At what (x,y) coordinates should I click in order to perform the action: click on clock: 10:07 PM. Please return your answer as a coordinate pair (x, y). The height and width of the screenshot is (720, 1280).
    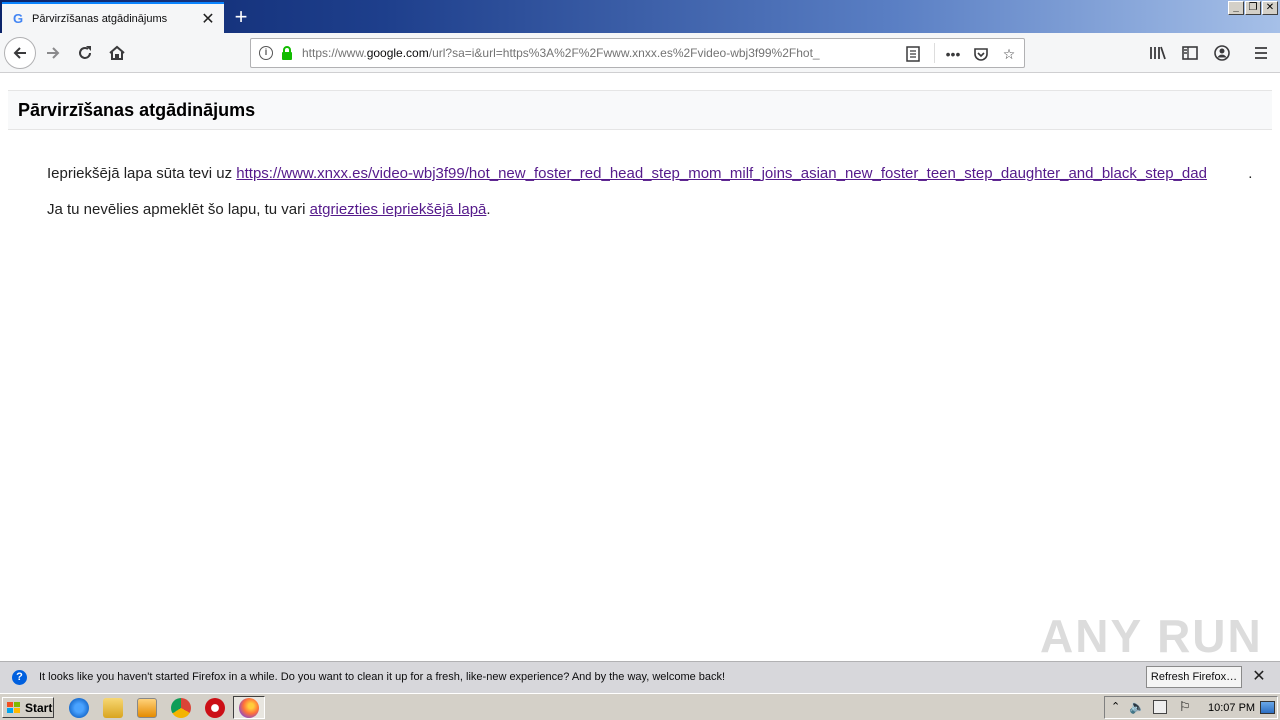
    Looking at the image, I should click on (1231, 708).